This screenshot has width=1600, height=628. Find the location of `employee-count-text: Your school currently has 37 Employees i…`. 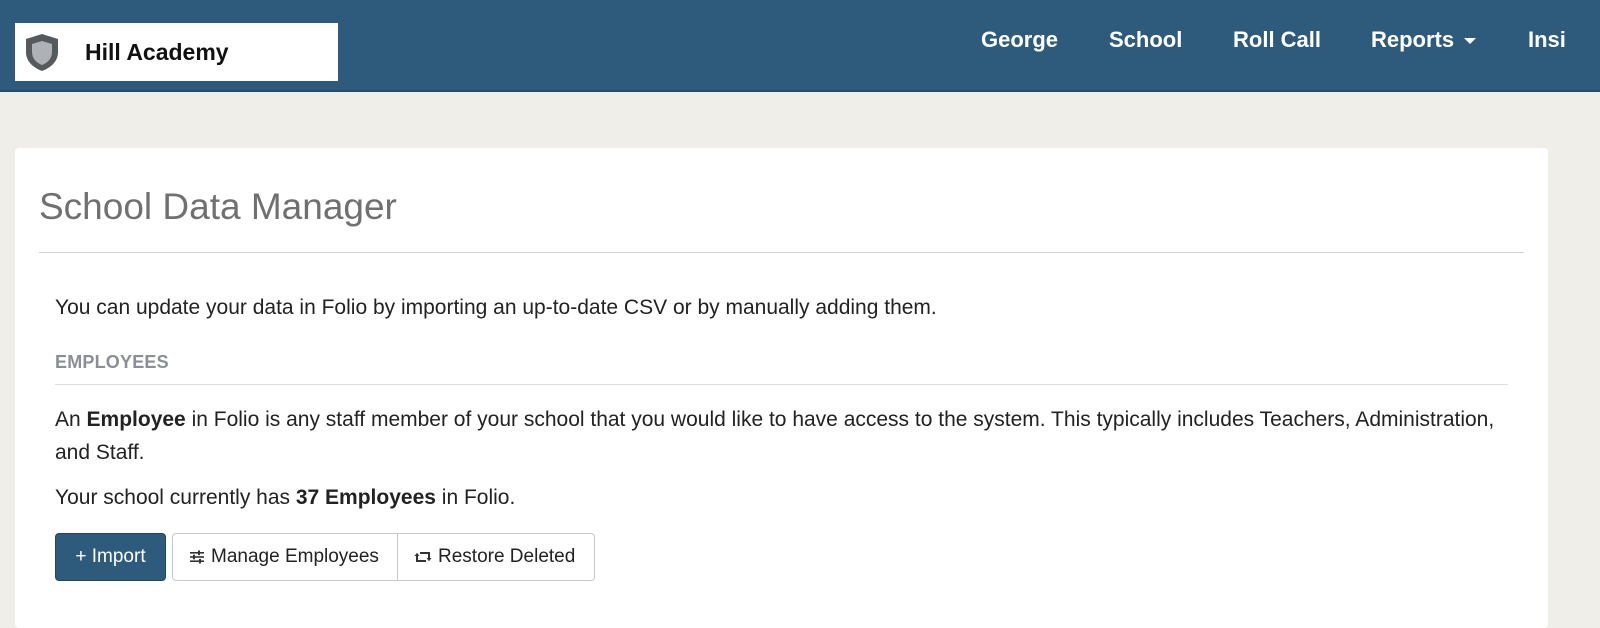

employee-count-text: Your school currently has 37 Employees i… is located at coordinates (285, 498).